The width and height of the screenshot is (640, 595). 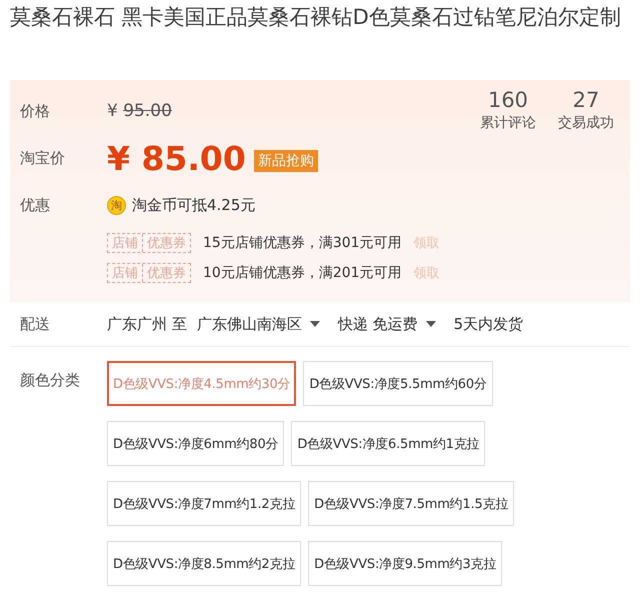 What do you see at coordinates (388, 443) in the screenshot?
I see `color-option: D色级VVS:净度6.5mm约1克拉` at bounding box center [388, 443].